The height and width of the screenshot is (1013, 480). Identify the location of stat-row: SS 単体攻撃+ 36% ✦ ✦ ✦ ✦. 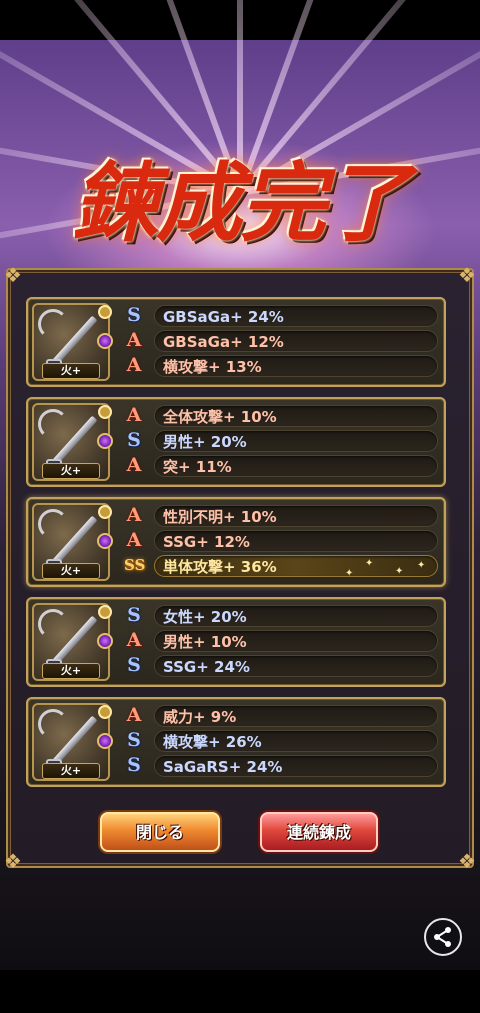
(281, 567).